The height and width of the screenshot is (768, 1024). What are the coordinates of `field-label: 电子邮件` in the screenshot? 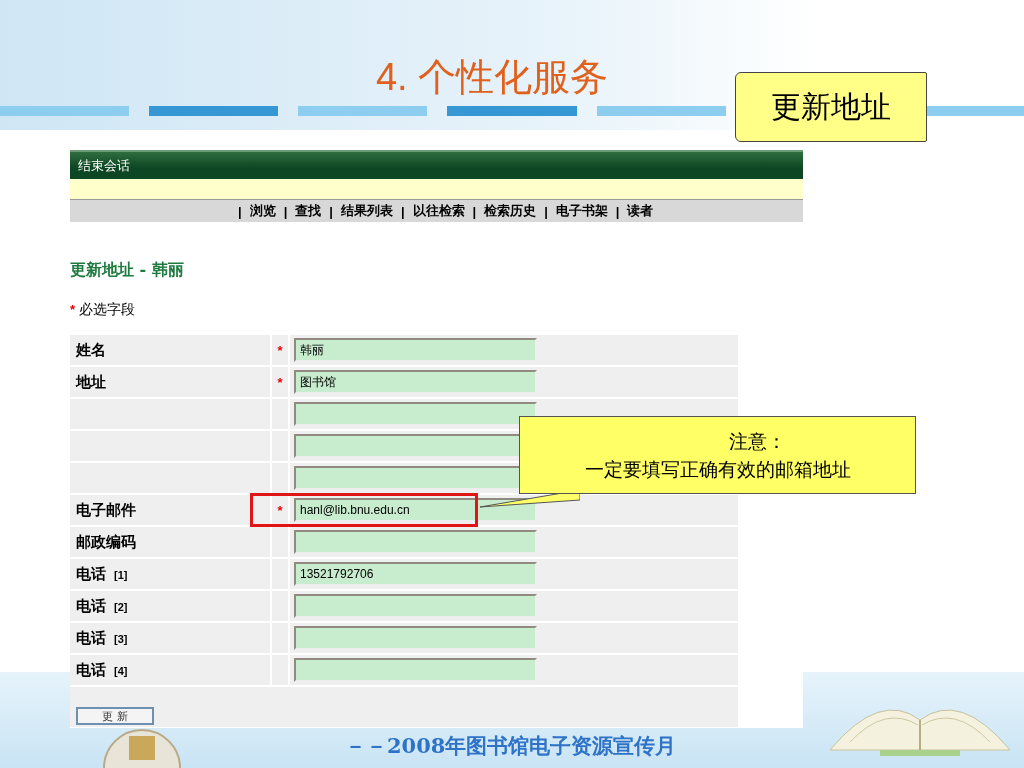 It's located at (106, 510).